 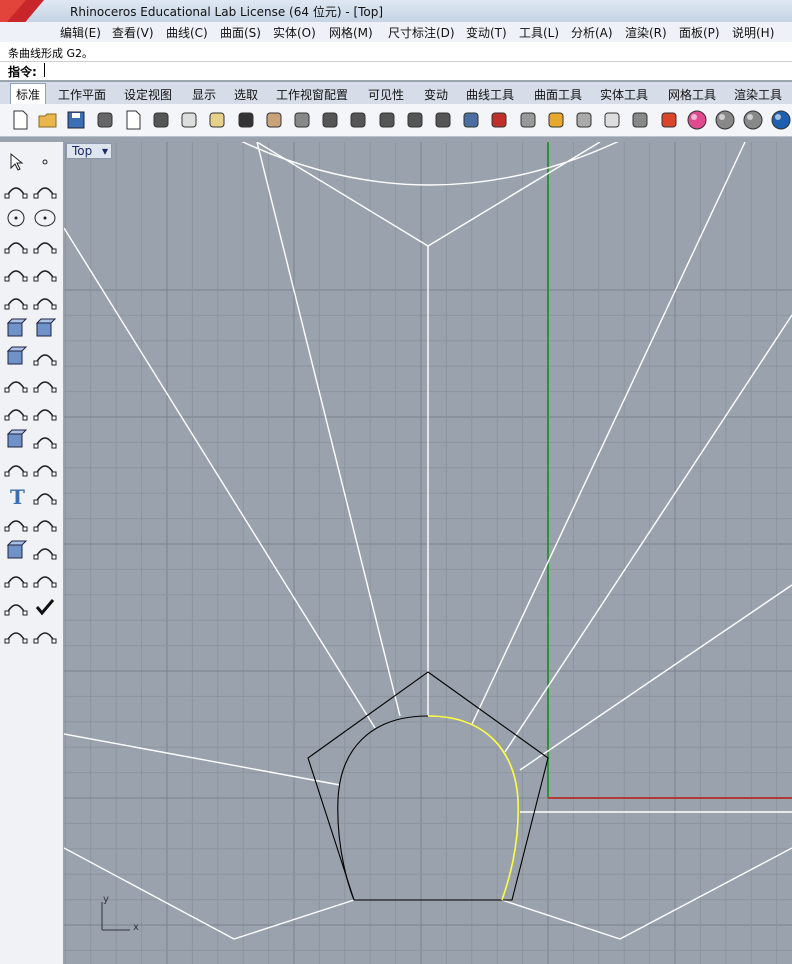 What do you see at coordinates (490, 95) in the screenshot?
I see `tab-item: 曲线工具` at bounding box center [490, 95].